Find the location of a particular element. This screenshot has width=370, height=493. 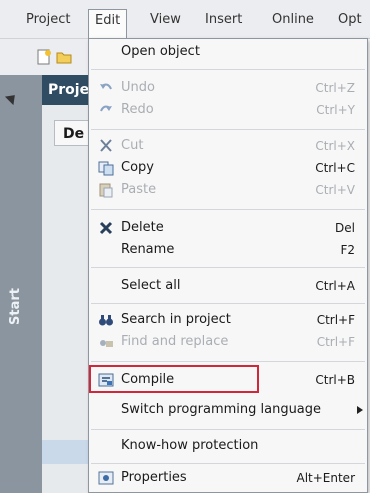

submenu-arrow-icon is located at coordinates (360, 410).